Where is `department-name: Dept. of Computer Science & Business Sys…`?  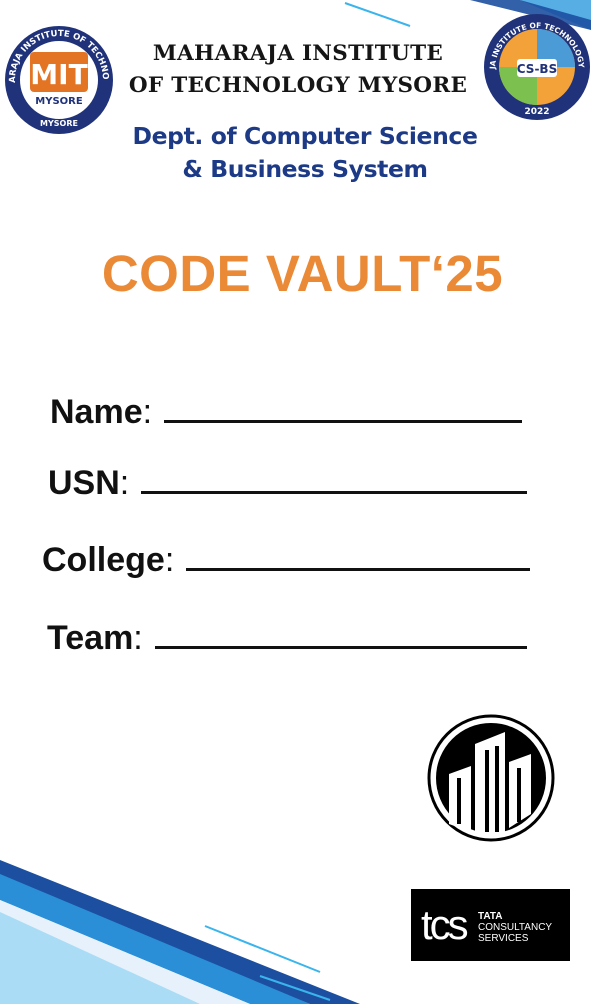 department-name: Dept. of Computer Science & Business Sys… is located at coordinates (305, 153).